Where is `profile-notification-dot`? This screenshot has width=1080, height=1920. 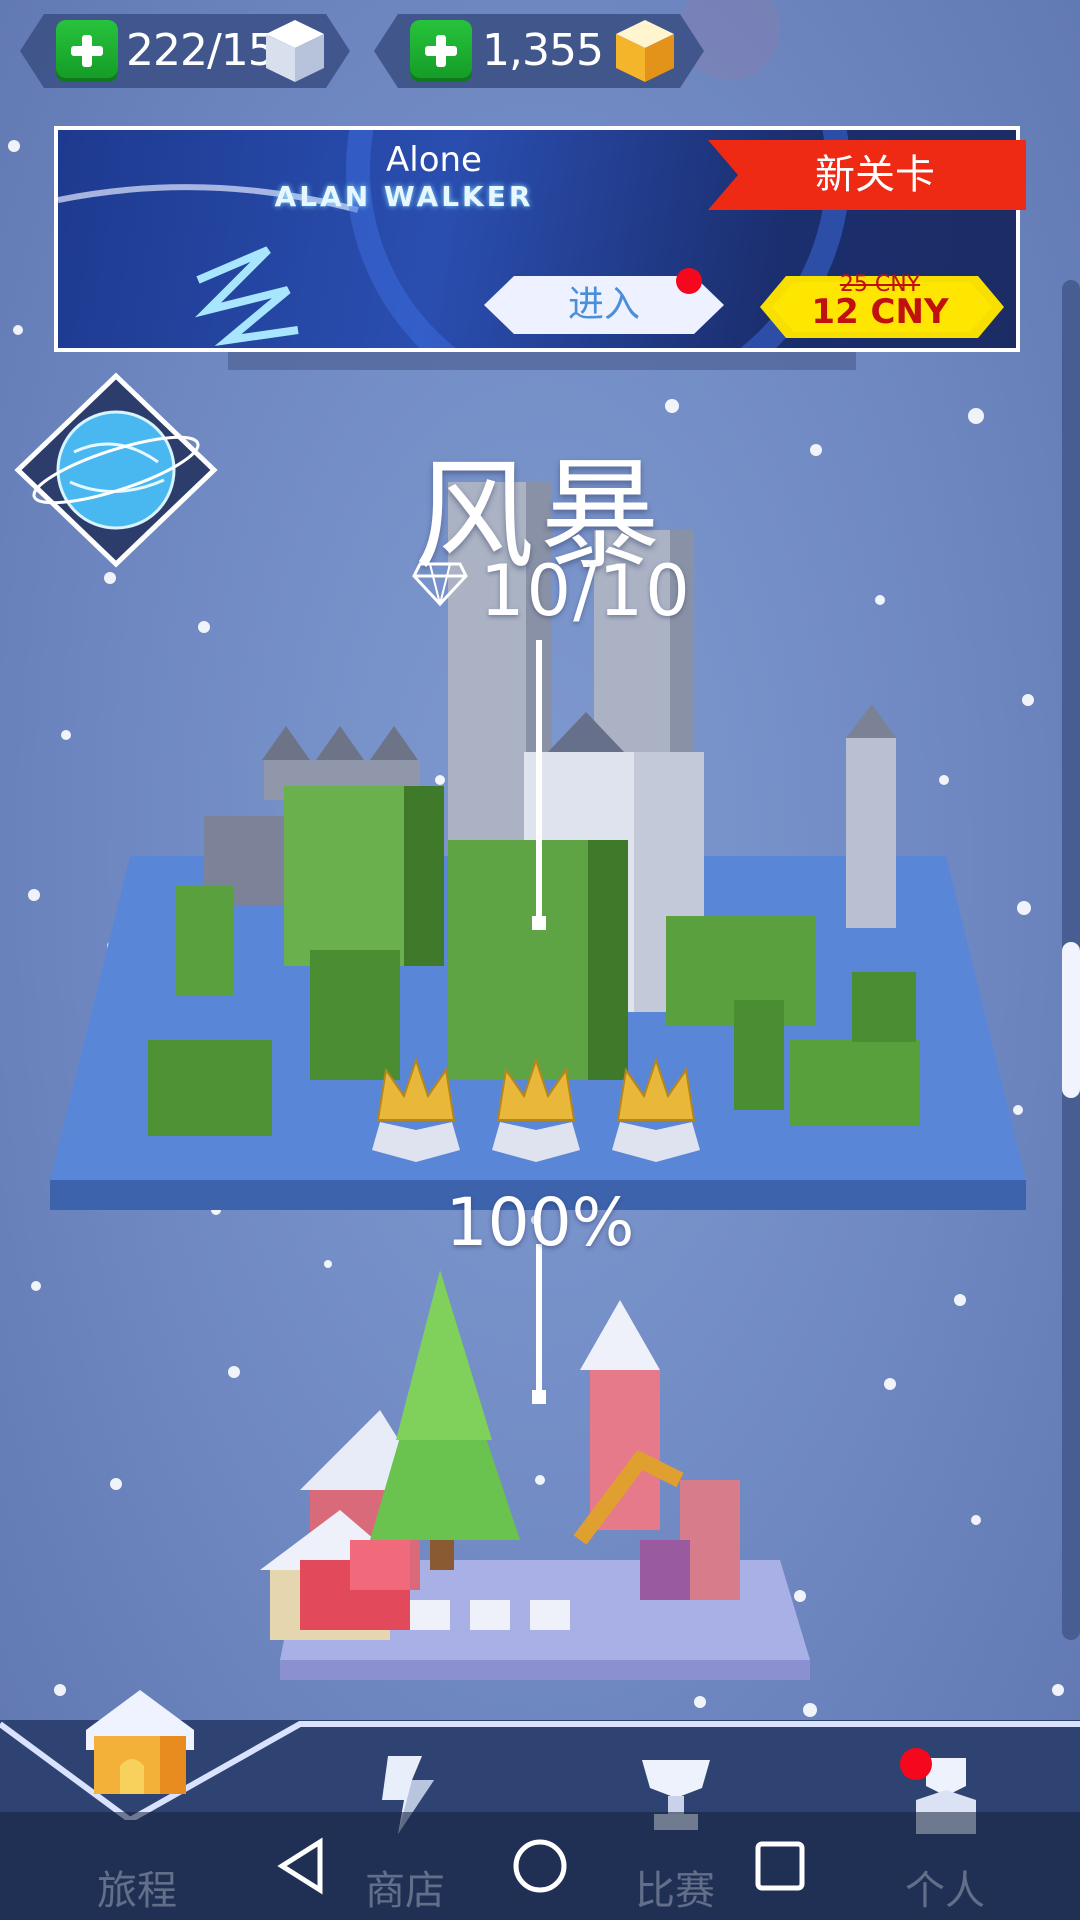
profile-notification-dot is located at coordinates (916, 1764).